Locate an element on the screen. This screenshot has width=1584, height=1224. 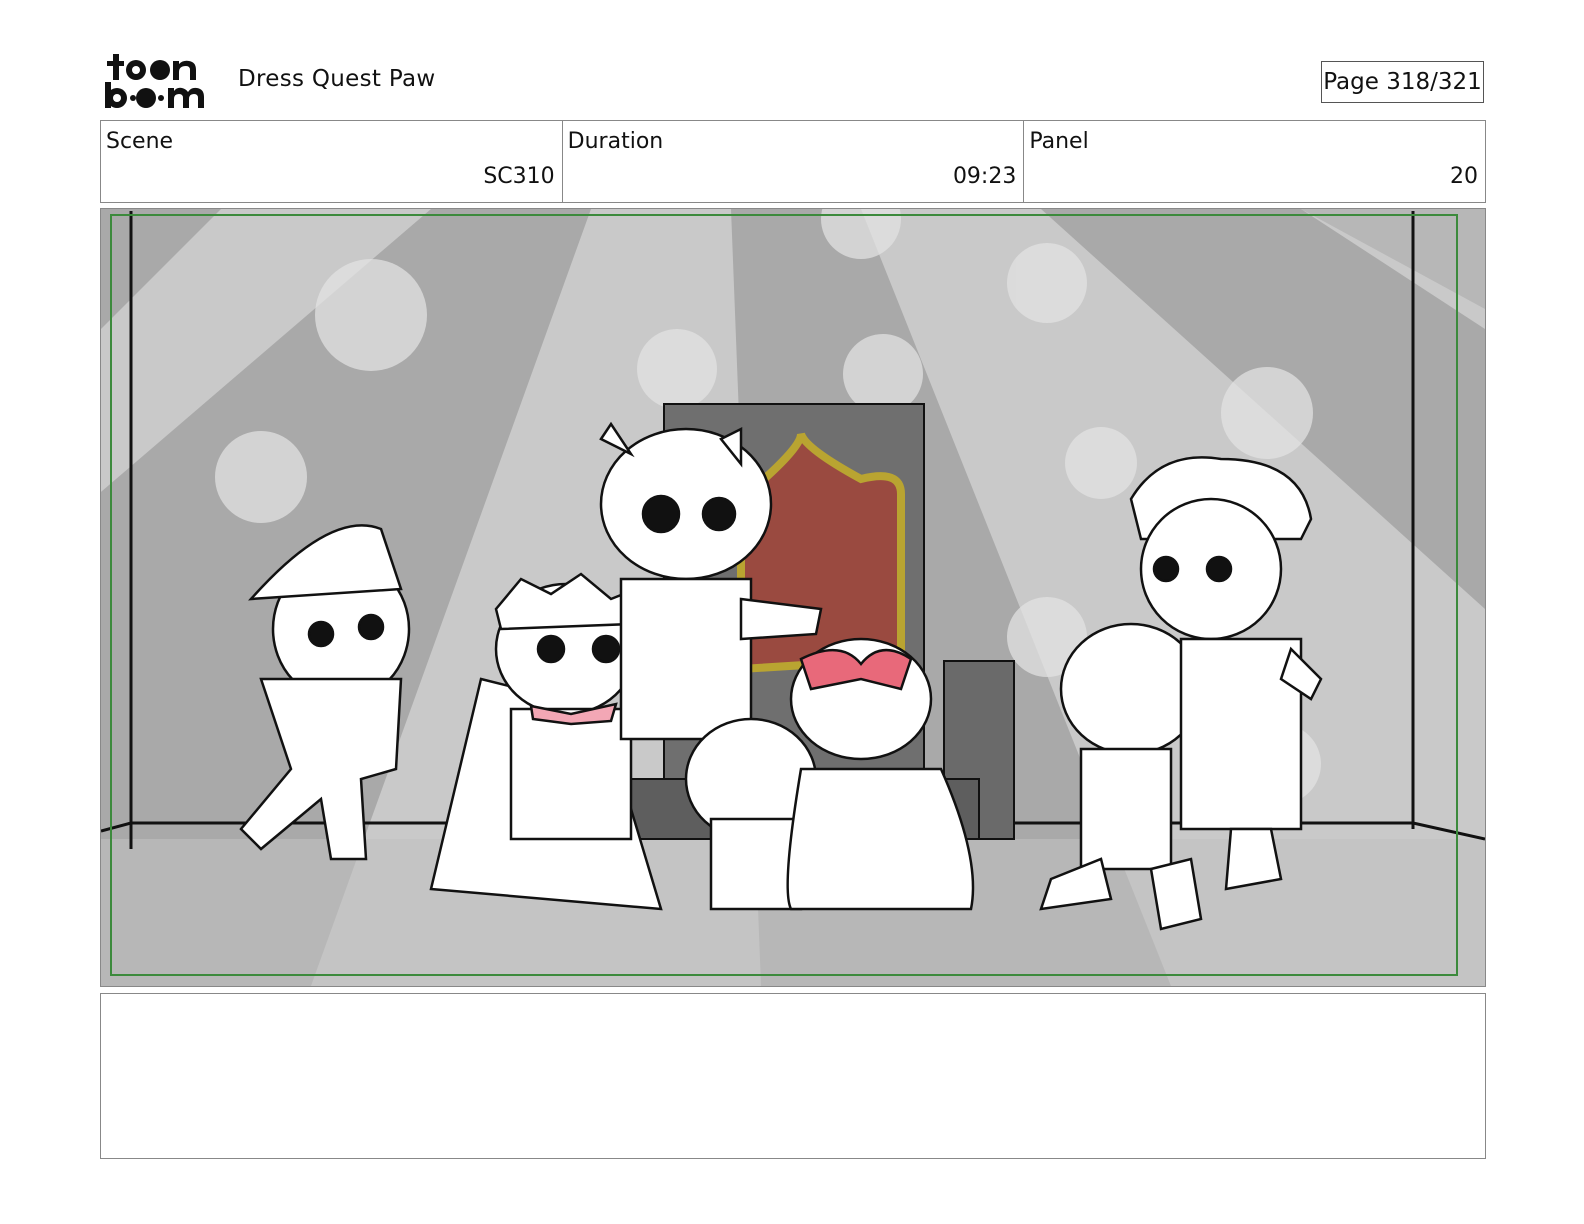
page-indicator: Page 318/321 is located at coordinates (1402, 82).